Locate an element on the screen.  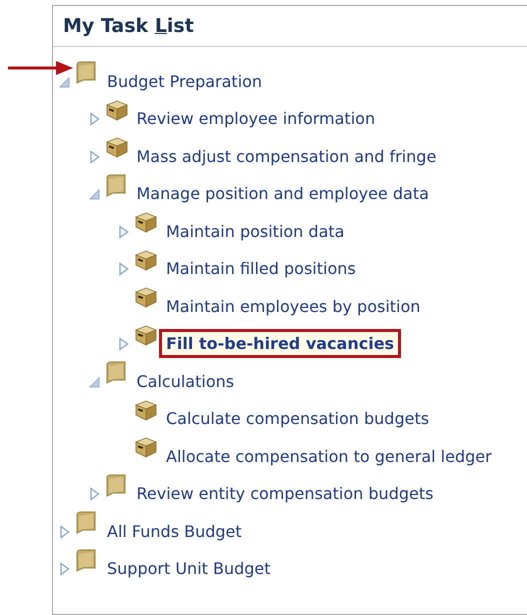
tree-item: Review entity compensation budgets is located at coordinates (285, 493).